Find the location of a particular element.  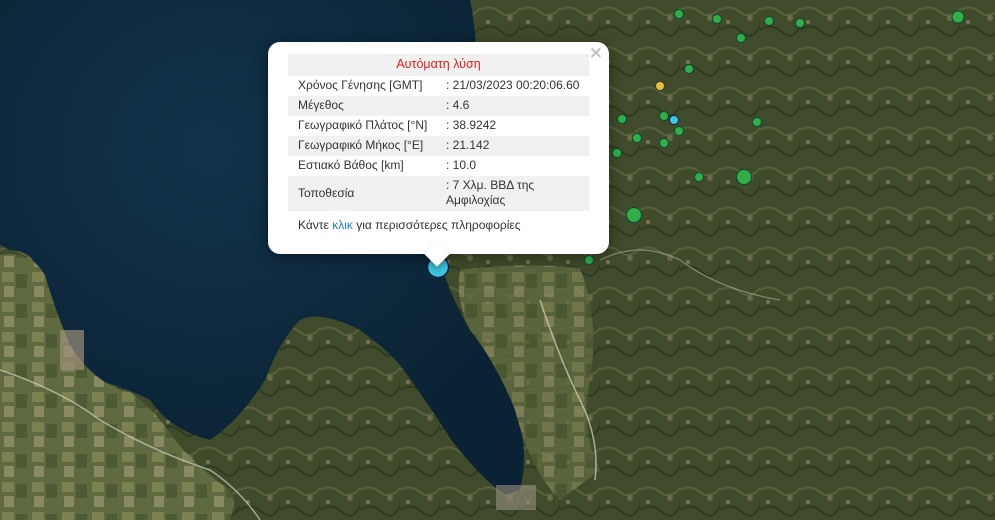

more-info-link: κλικ is located at coordinates (342, 225).